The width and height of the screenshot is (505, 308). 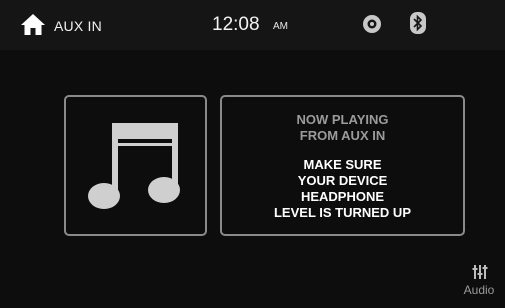 What do you see at coordinates (236, 24) in the screenshot?
I see `clock-time: 12:08` at bounding box center [236, 24].